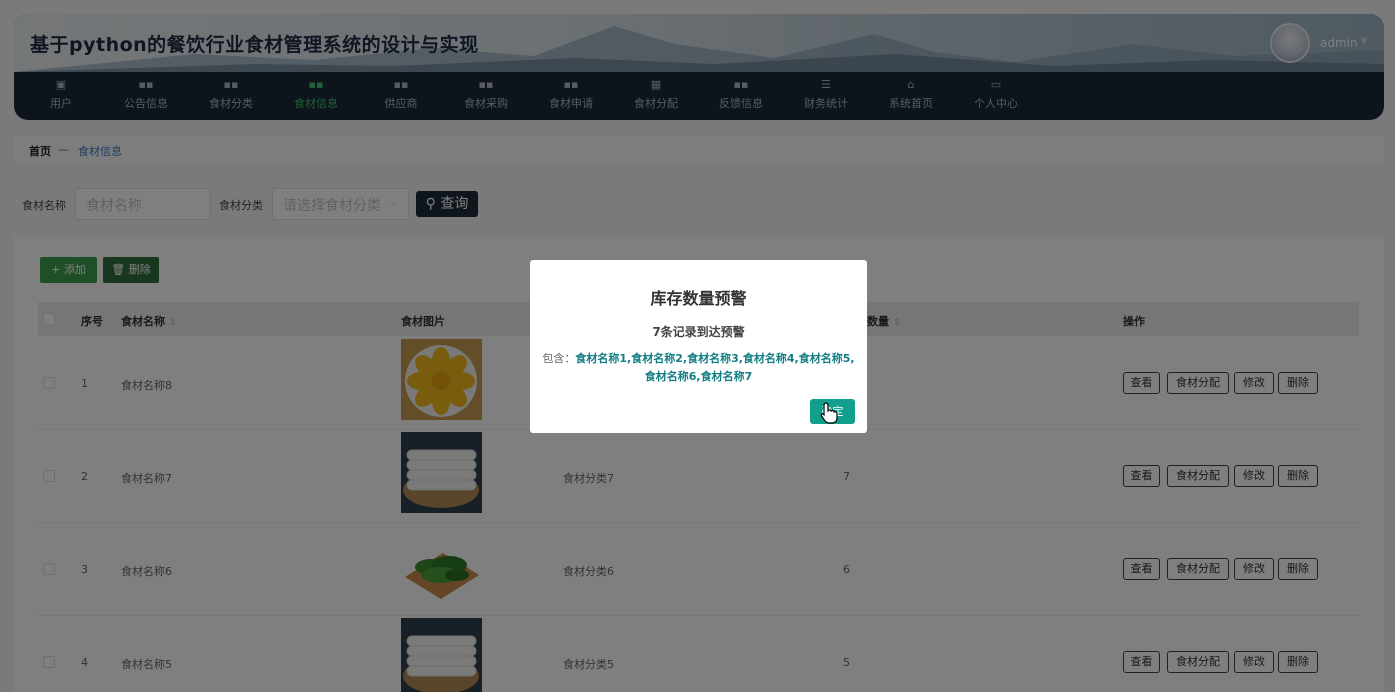 The image size is (1395, 692). What do you see at coordinates (715, 358) in the screenshot?
I see `warning-items-line1: 食材名称1,食材名称2,食材名称3,食材名称4,食材名称5,` at bounding box center [715, 358].